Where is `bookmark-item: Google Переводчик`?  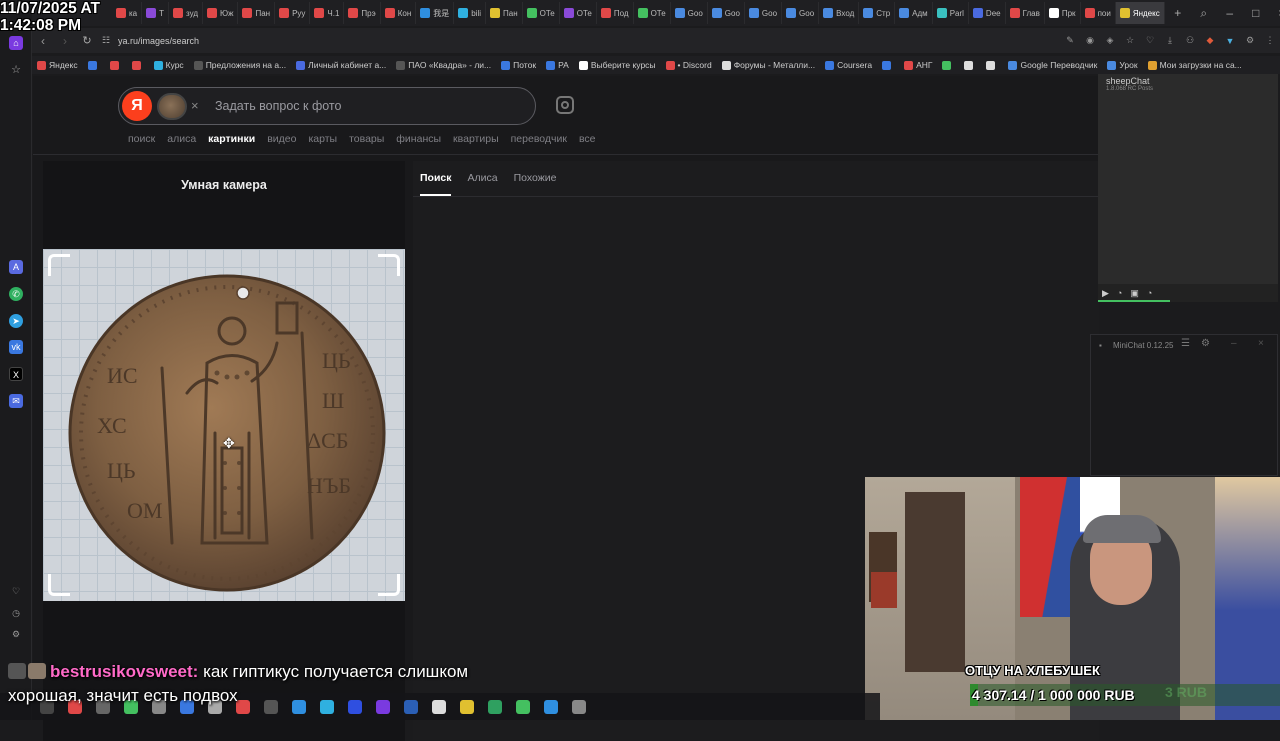 bookmark-item: Google Переводчик is located at coordinates (1052, 65).